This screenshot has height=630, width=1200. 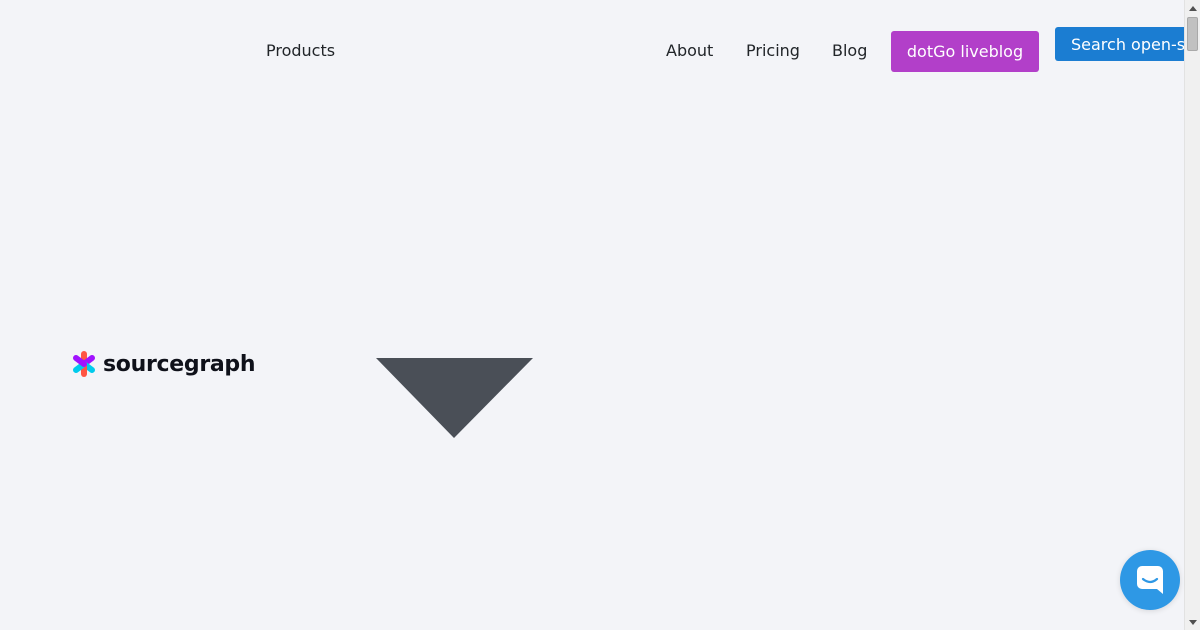 What do you see at coordinates (1192, 8) in the screenshot?
I see `scroll-up-arrow-icon` at bounding box center [1192, 8].